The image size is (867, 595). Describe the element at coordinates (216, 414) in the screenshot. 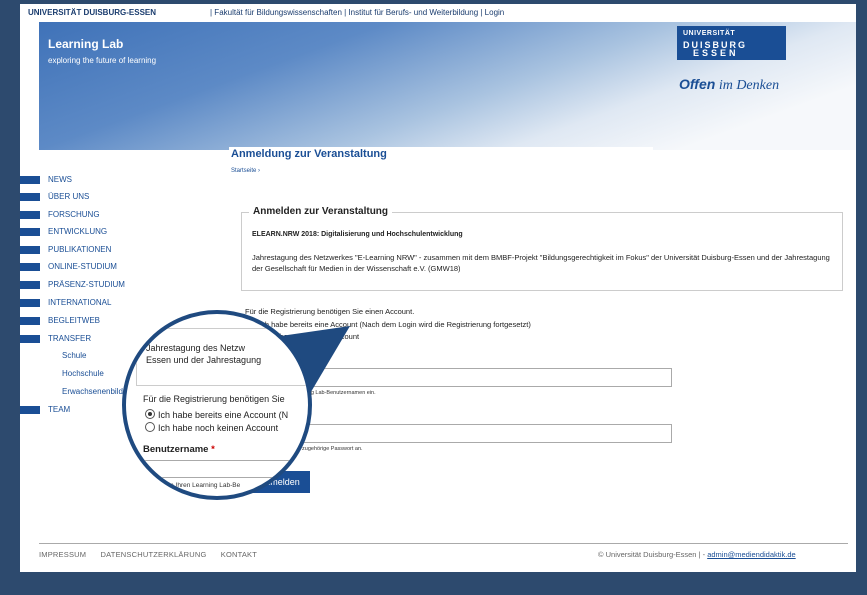

I see `mag-radio-has-account: Ich habe bereits eine Account (N` at that location.